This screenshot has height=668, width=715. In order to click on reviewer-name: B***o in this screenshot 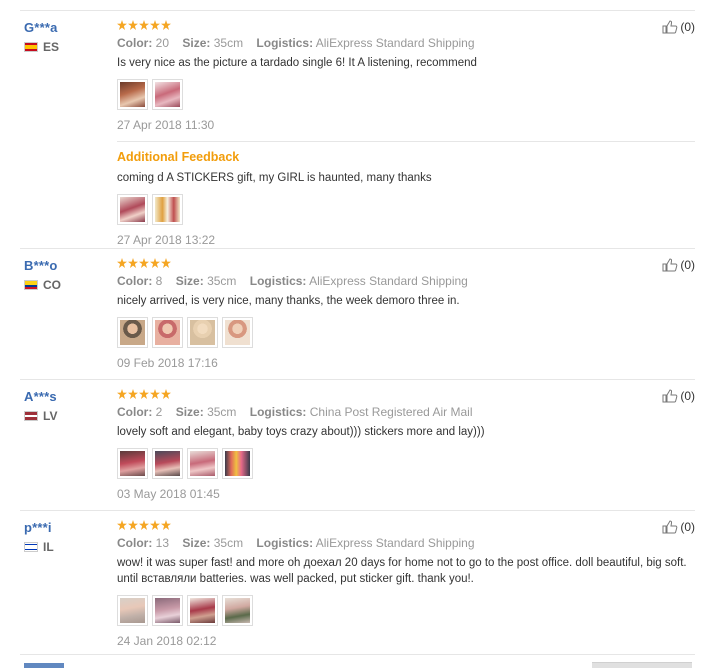, I will do `click(41, 265)`.